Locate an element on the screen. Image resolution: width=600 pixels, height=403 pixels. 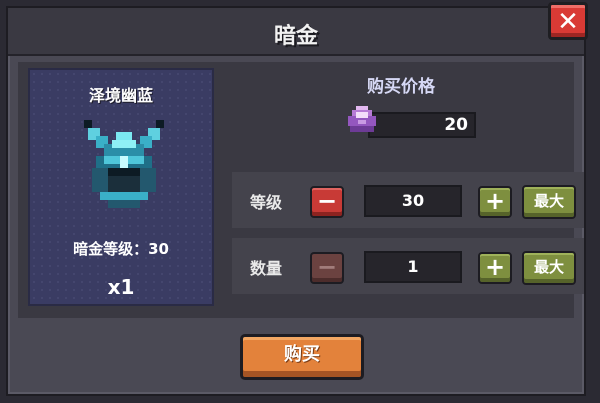
quantity-max-button: 最大 is located at coordinates (549, 268).